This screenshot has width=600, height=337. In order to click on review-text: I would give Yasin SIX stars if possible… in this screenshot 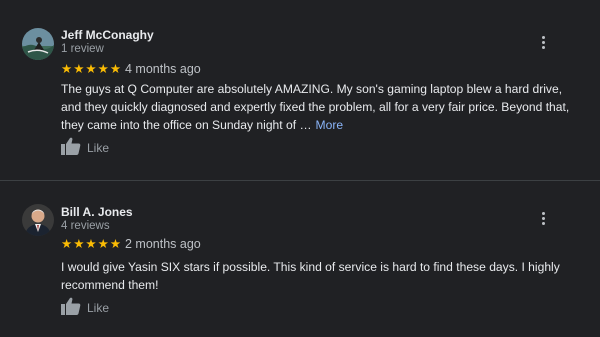, I will do `click(310, 276)`.